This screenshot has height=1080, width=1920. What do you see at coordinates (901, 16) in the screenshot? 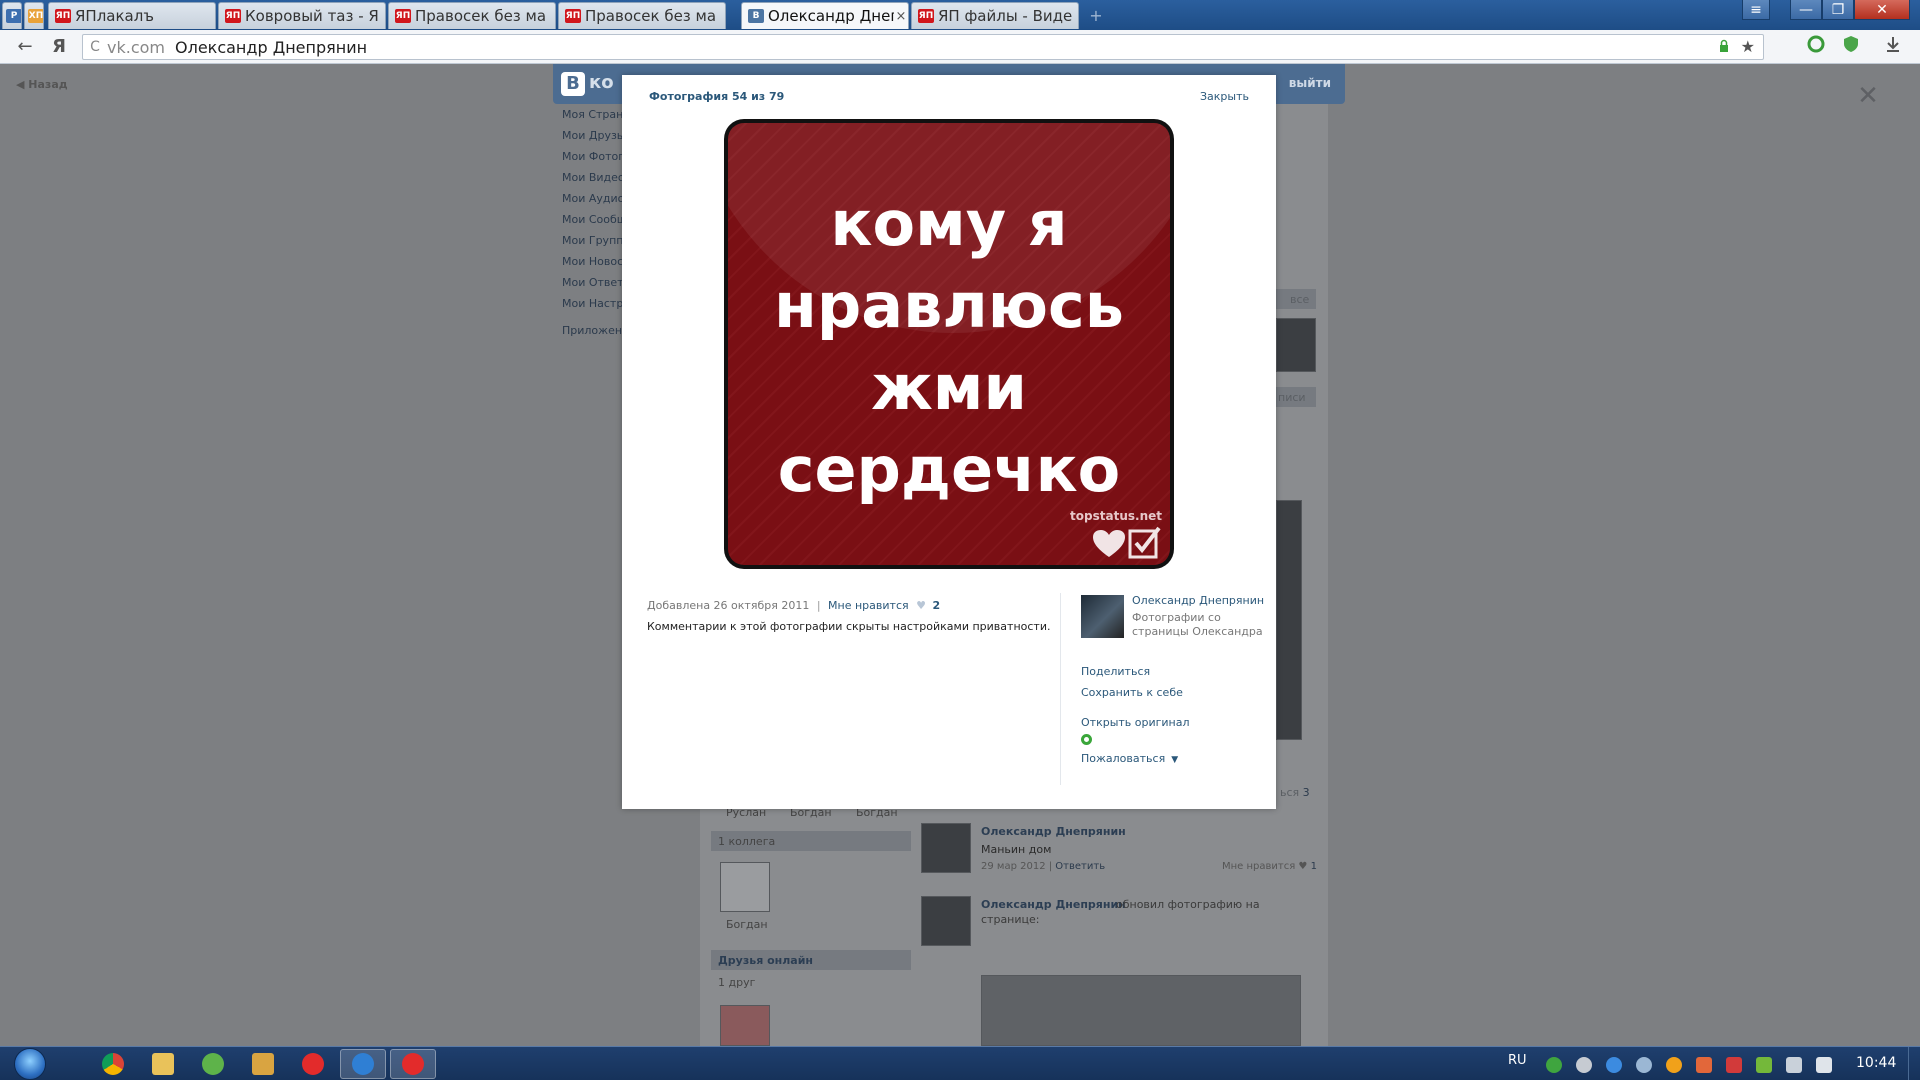
I see `tab-close-icon: ×` at bounding box center [901, 16].